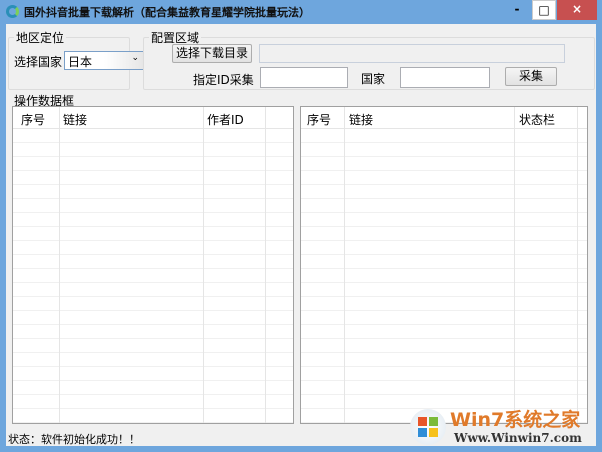 The height and width of the screenshot is (452, 602). I want to click on country-select-value: 日本, so click(80, 62).